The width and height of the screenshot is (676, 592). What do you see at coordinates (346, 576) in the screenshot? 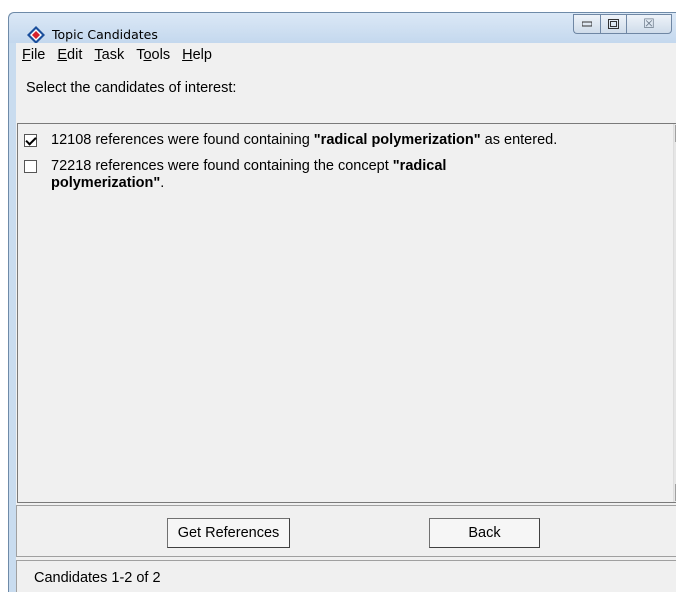
I see `status-bar: Candidates 1-2 of 2` at bounding box center [346, 576].